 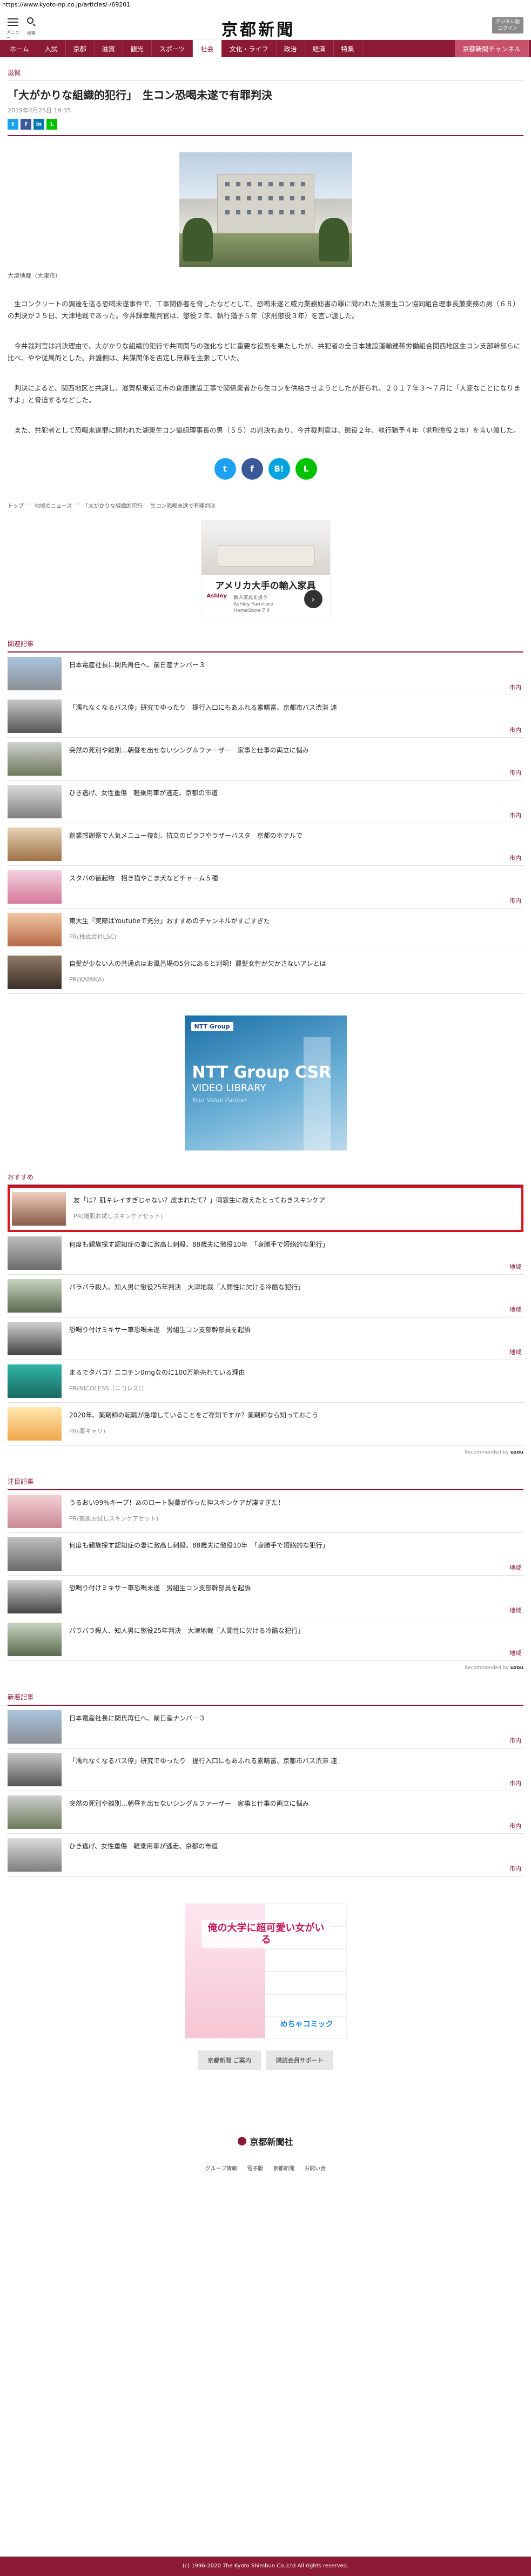 I want to click on nav-item-society: 社会, so click(x=207, y=48).